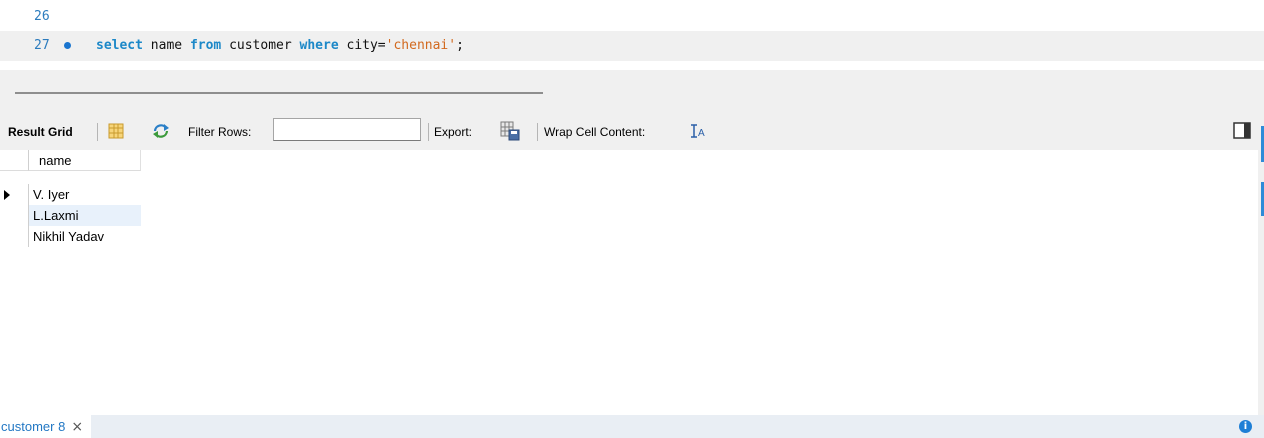 The width and height of the screenshot is (1264, 438). What do you see at coordinates (42, 16) in the screenshot?
I see `line-number: 26` at bounding box center [42, 16].